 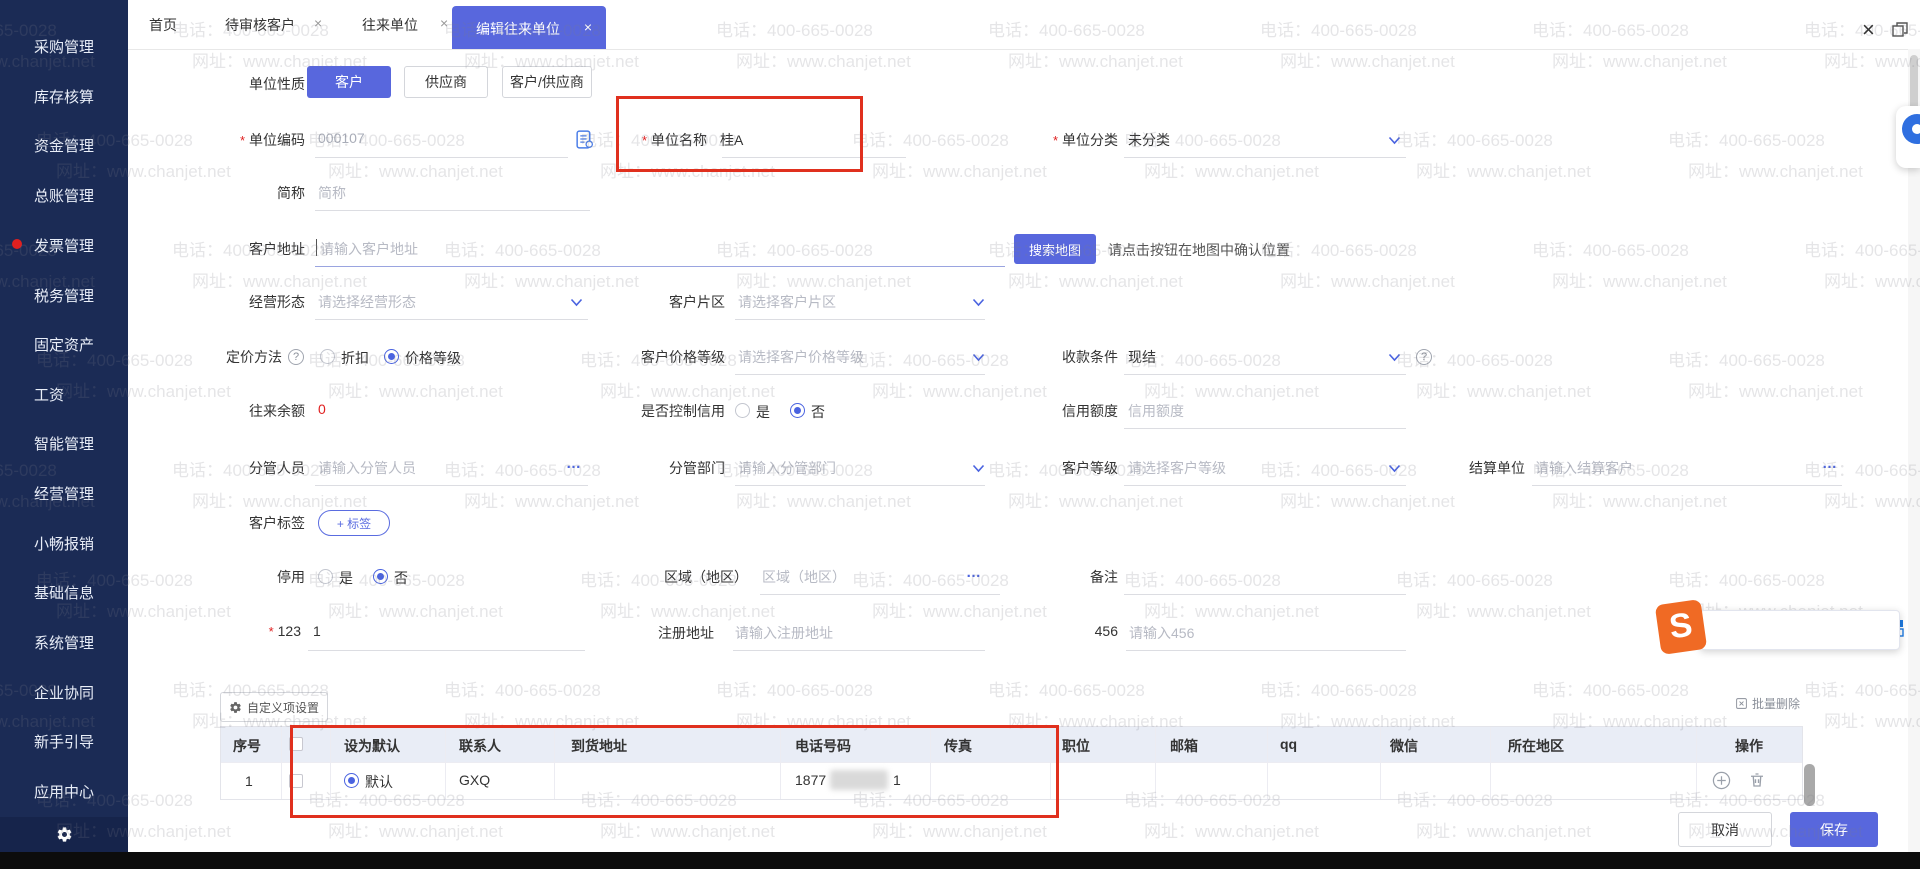 I want to click on tab-pending-clients: 待审核客户, so click(x=260, y=25).